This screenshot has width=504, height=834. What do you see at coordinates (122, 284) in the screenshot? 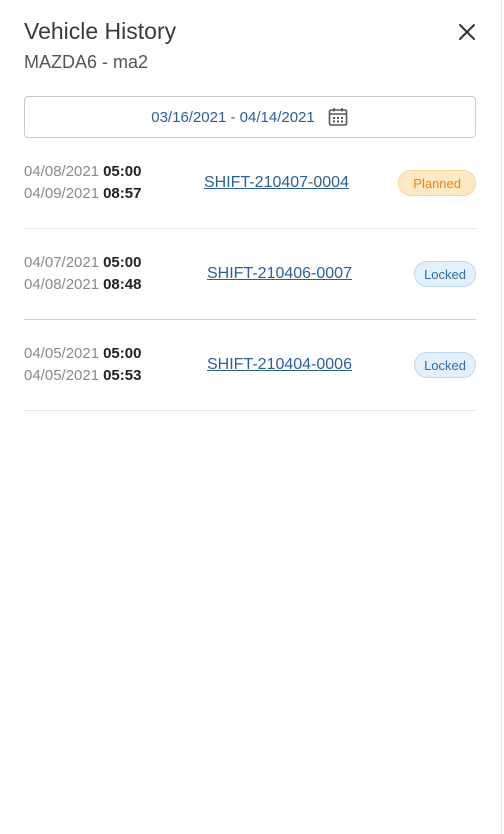
I see `end-time: 08:48` at bounding box center [122, 284].